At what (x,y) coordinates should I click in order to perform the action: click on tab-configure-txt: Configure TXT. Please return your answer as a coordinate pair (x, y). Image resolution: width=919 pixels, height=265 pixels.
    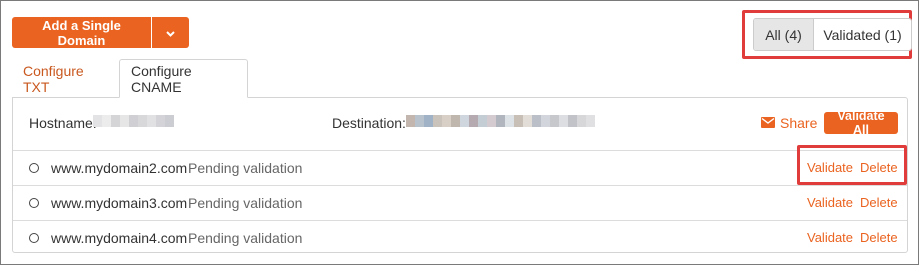
    Looking at the image, I should click on (65, 78).